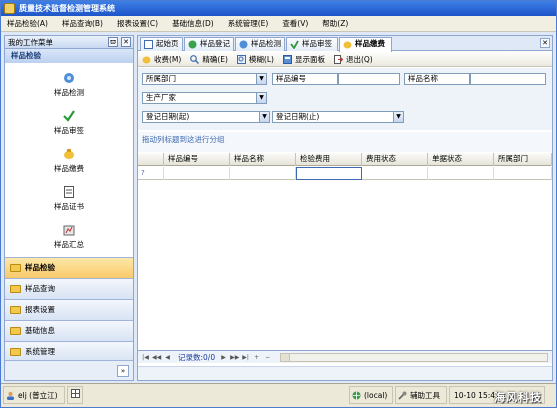  What do you see at coordinates (523, 159) in the screenshot?
I see `grid-col-department: 所属部门` at bounding box center [523, 159].